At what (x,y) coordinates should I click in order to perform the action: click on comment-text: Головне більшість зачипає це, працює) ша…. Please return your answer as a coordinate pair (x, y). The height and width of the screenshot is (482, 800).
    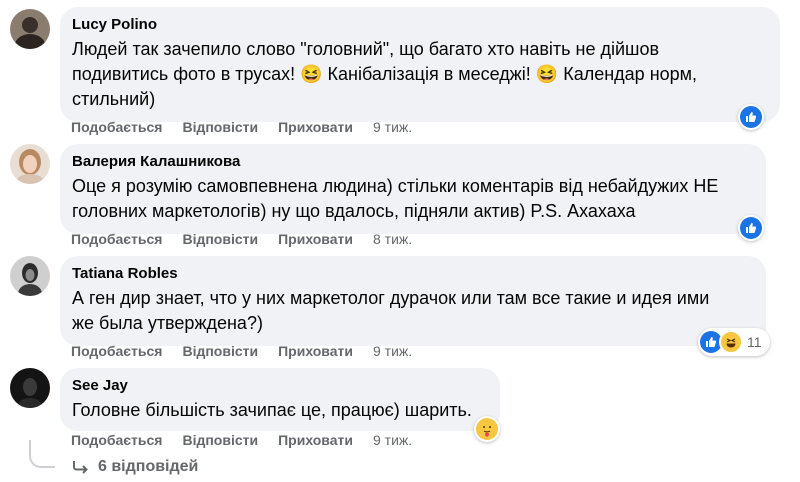
    Looking at the image, I should click on (272, 410).